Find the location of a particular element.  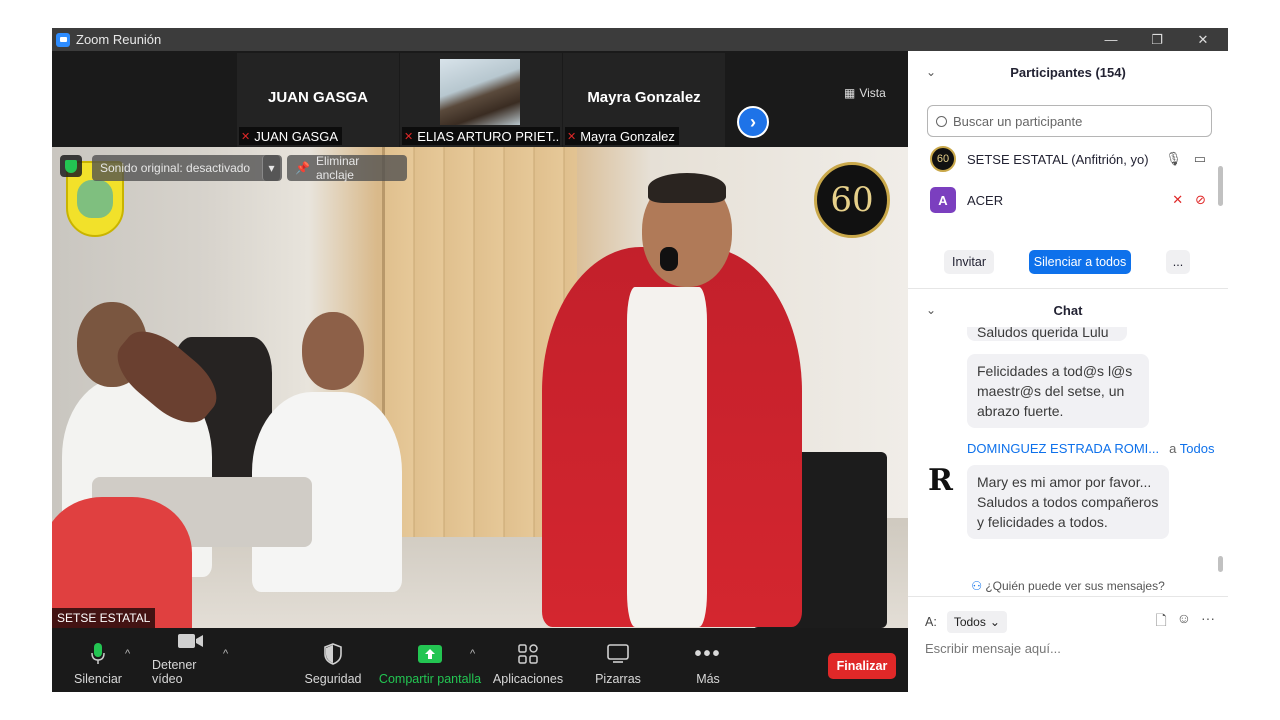

search-placeholder: Buscar un participante is located at coordinates (1018, 121).